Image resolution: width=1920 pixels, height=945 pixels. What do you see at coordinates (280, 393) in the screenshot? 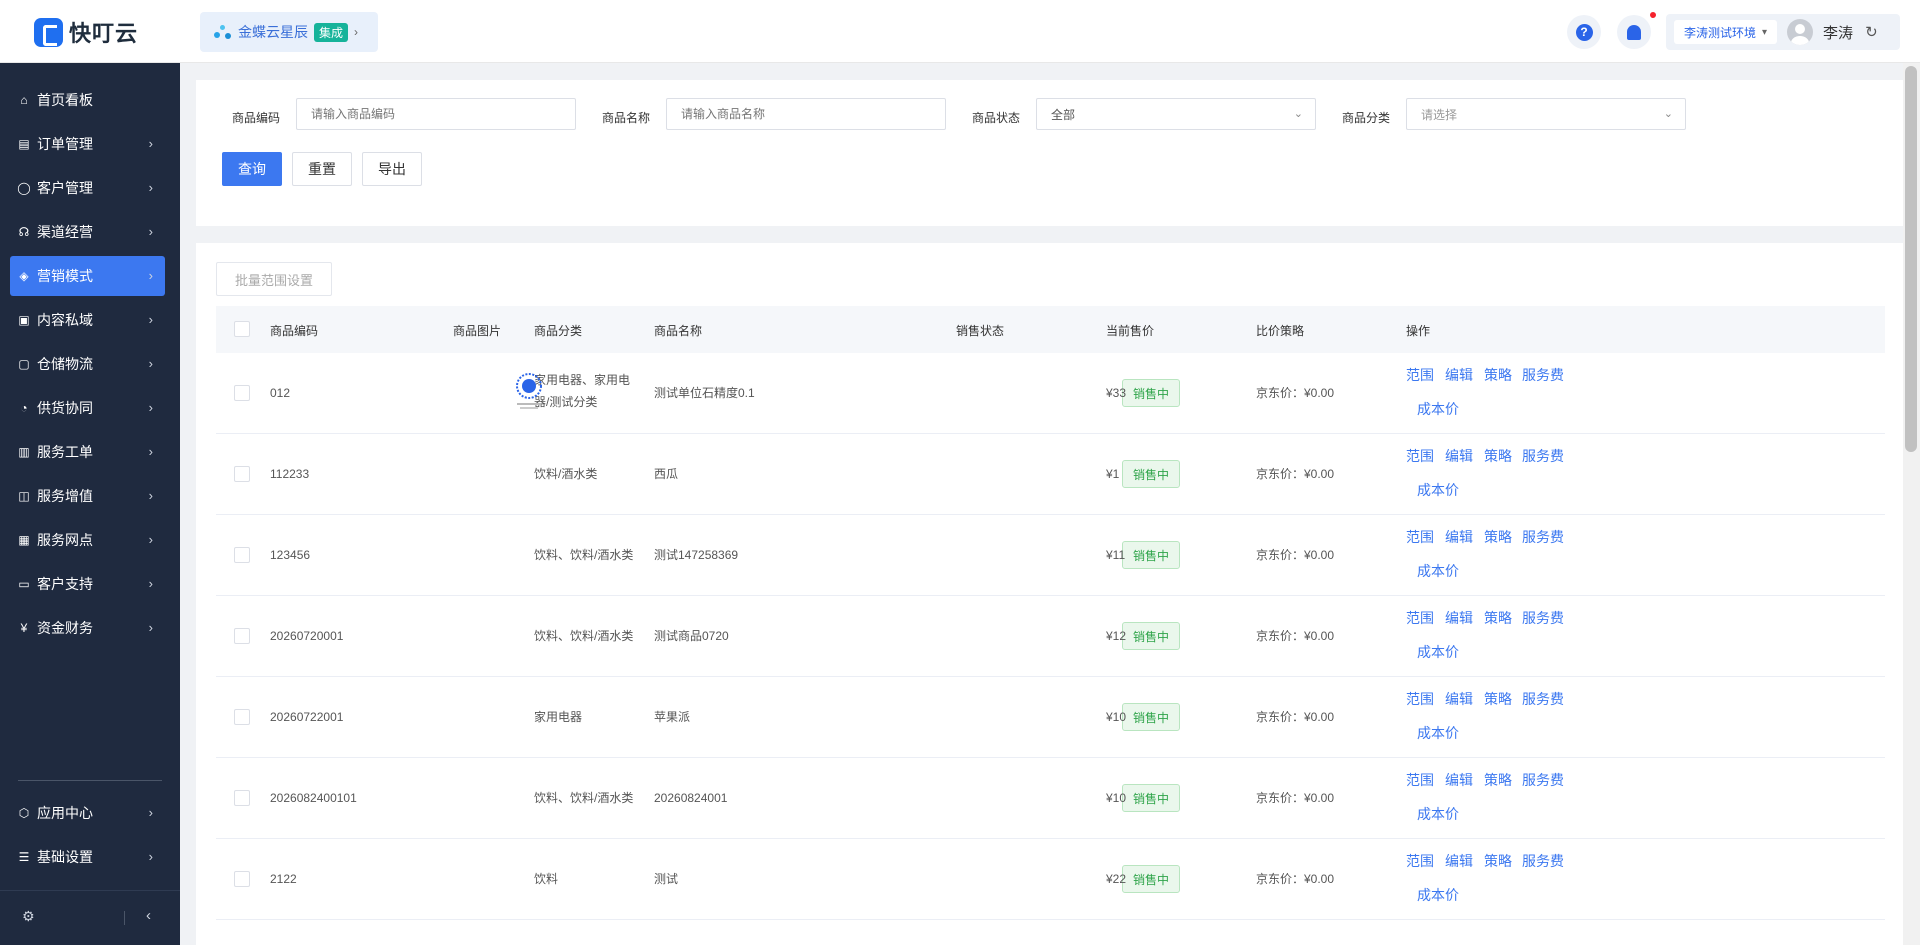
I see `product-code: 012` at bounding box center [280, 393].